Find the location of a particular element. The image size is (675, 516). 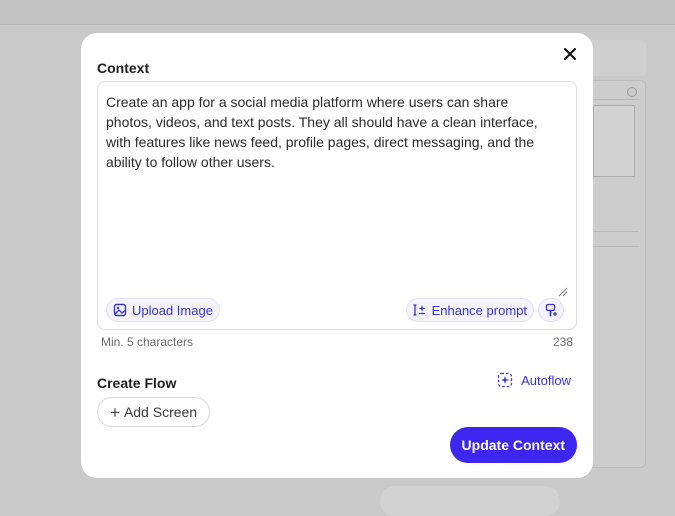

upload-image-label: Upload Image is located at coordinates (172, 310).